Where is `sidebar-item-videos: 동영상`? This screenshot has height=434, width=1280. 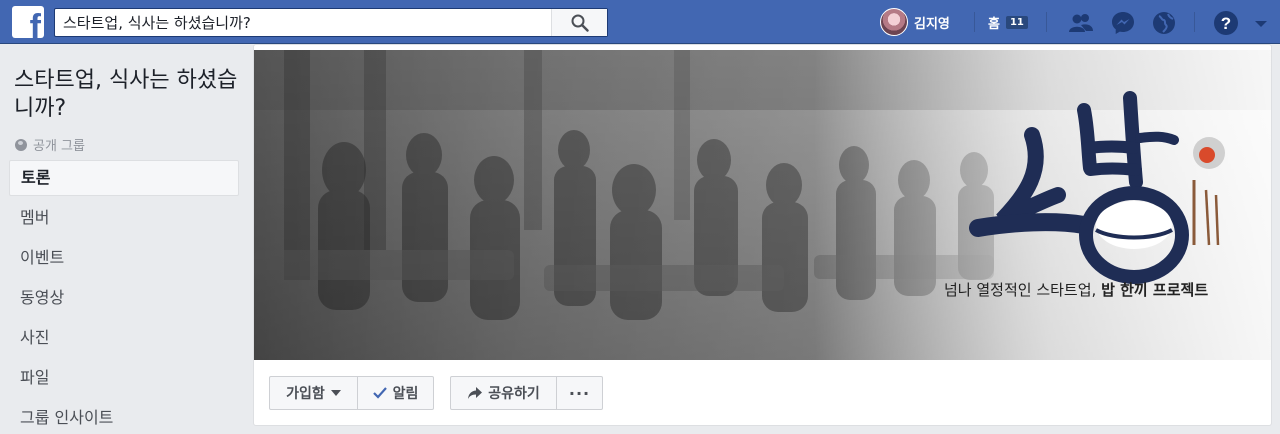 sidebar-item-videos: 동영상 is located at coordinates (124, 298).